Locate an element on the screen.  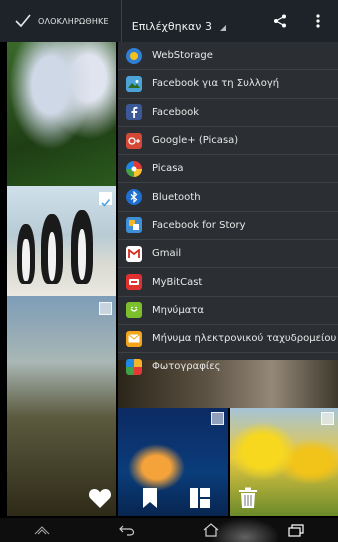
bookmark-icon is located at coordinates (150, 498).